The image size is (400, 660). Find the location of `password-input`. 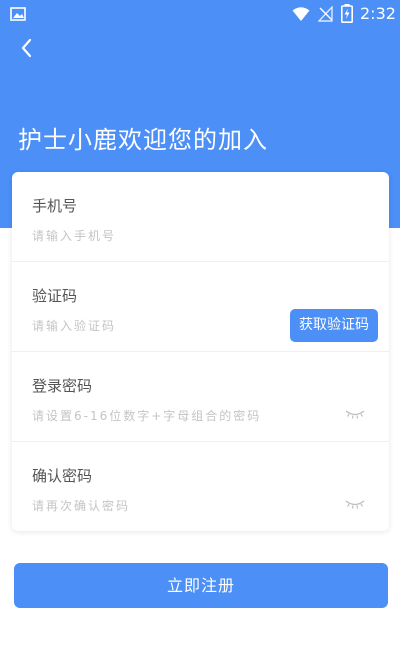

password-input is located at coordinates (157, 416).